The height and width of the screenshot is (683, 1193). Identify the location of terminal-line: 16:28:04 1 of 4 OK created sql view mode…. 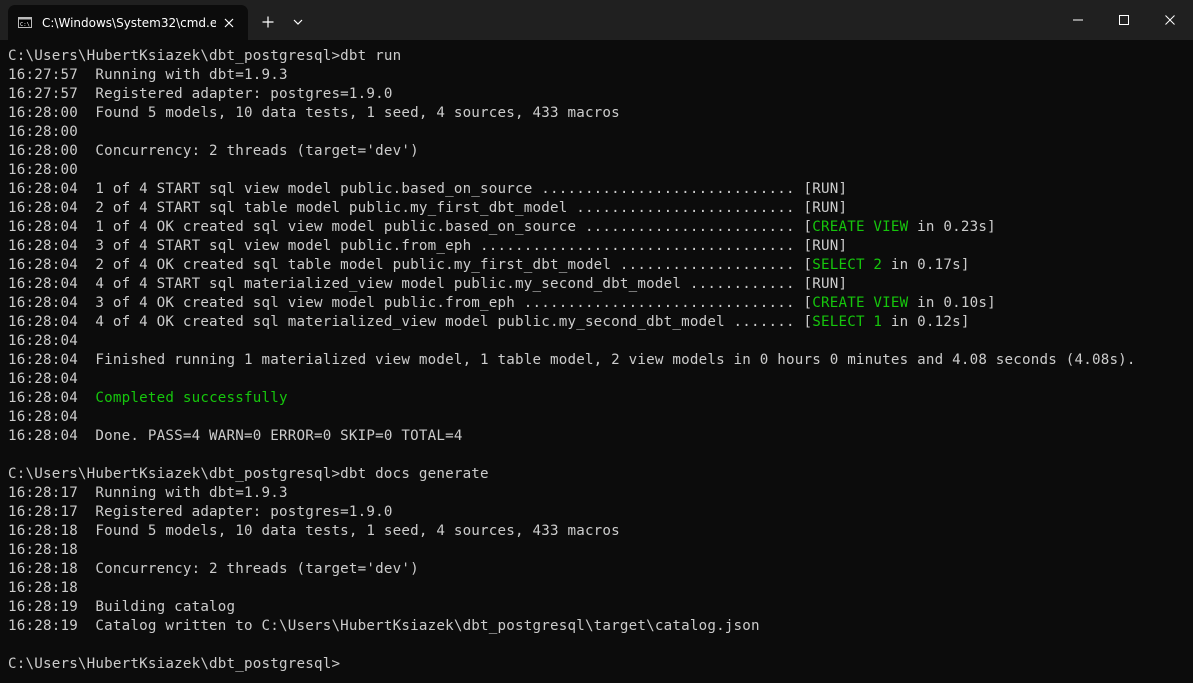
(598, 227).